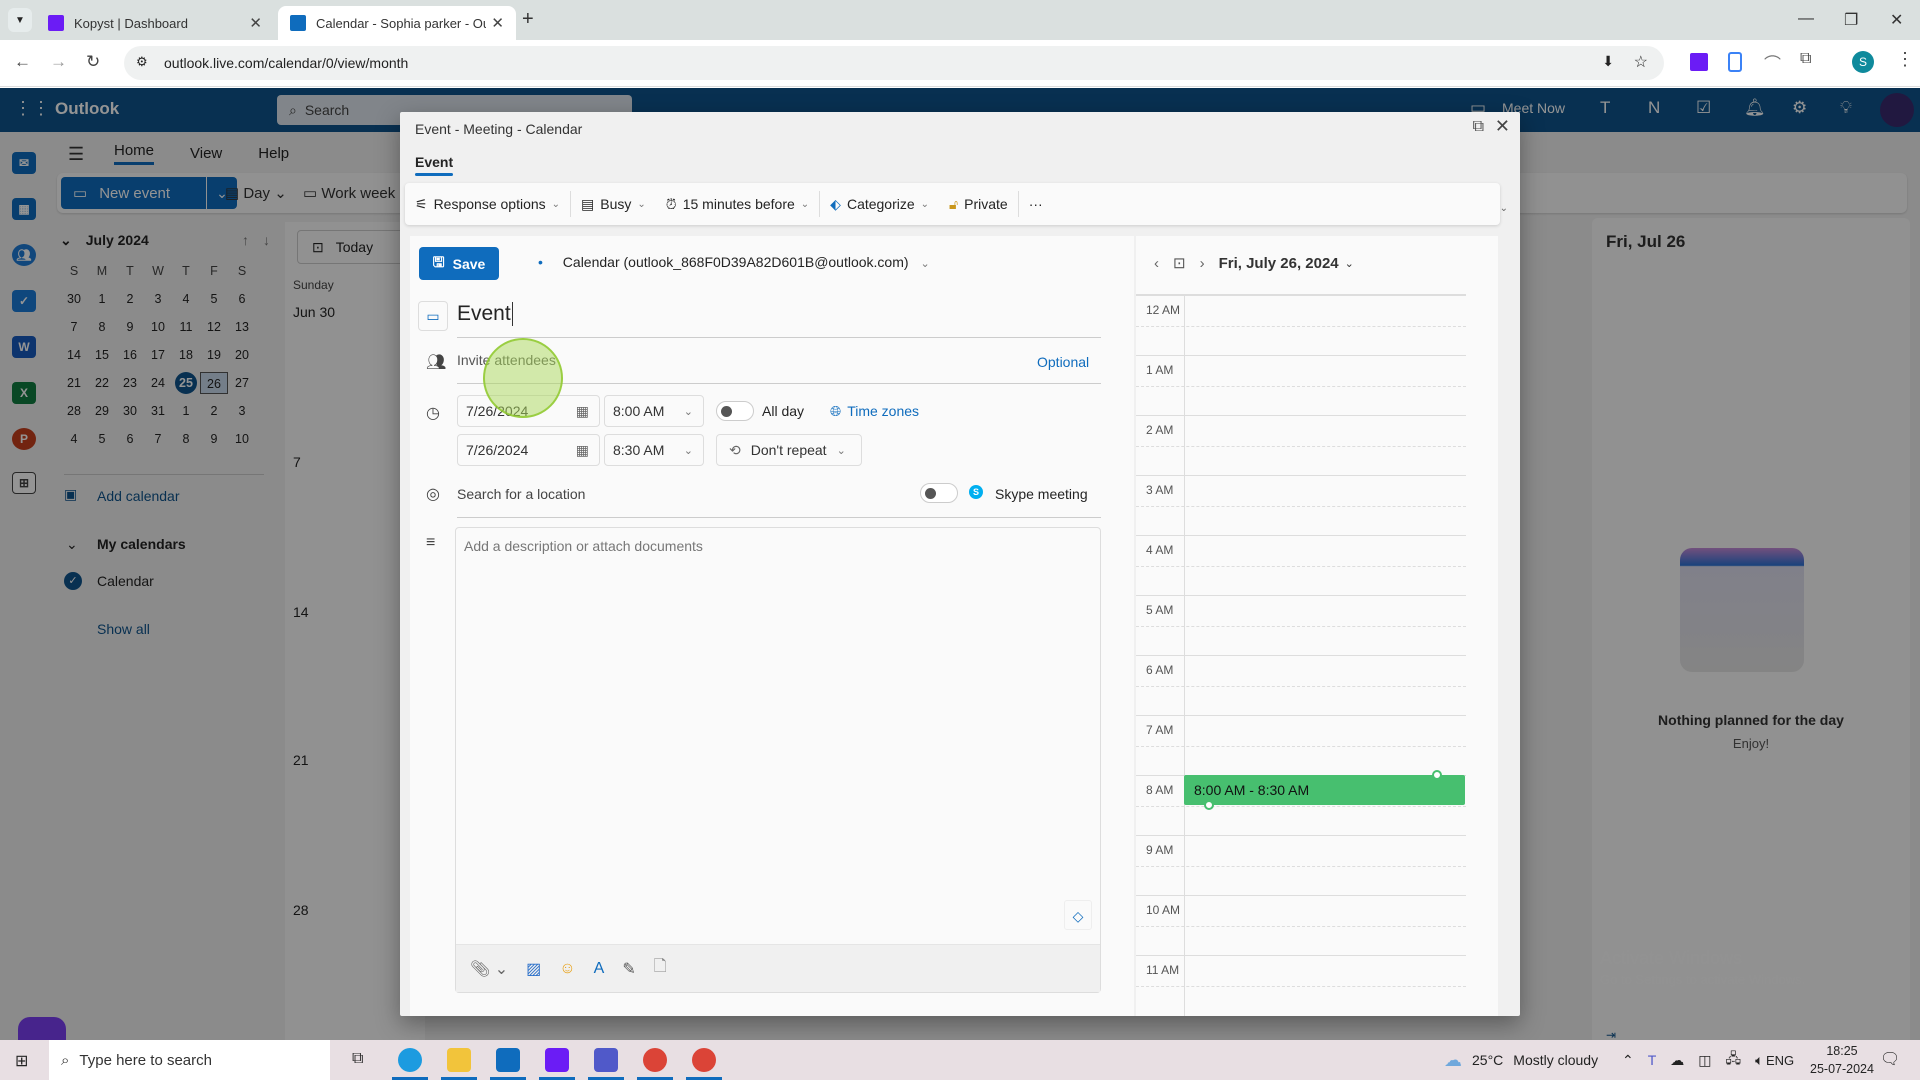 The width and height of the screenshot is (1920, 1080). I want to click on tab-title: Kopyst | Dashboard, so click(131, 23).